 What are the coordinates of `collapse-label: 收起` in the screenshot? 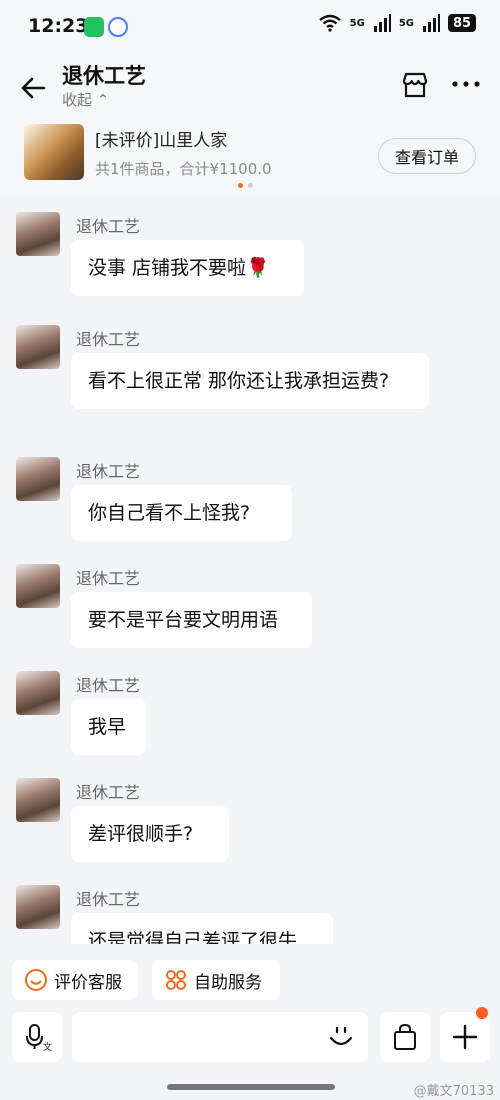 It's located at (77, 100).